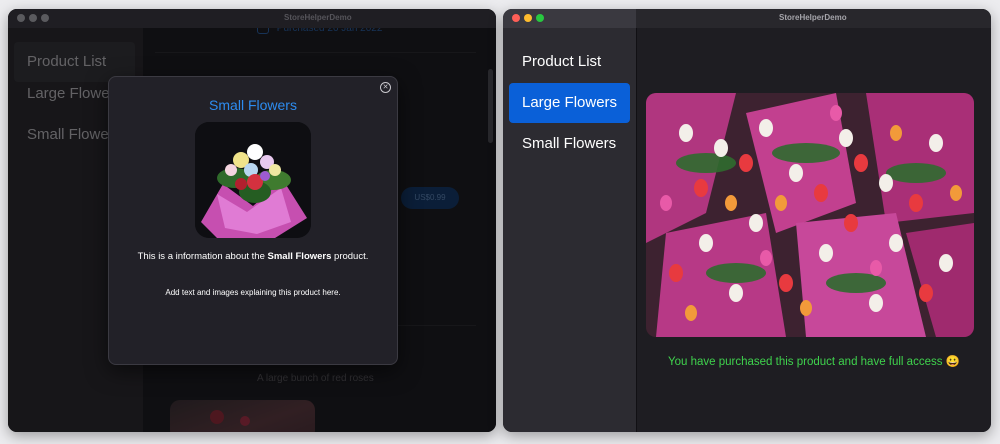 The width and height of the screenshot is (1000, 444). I want to click on right-titlebar-main: StoreHelperDemo, so click(813, 18).